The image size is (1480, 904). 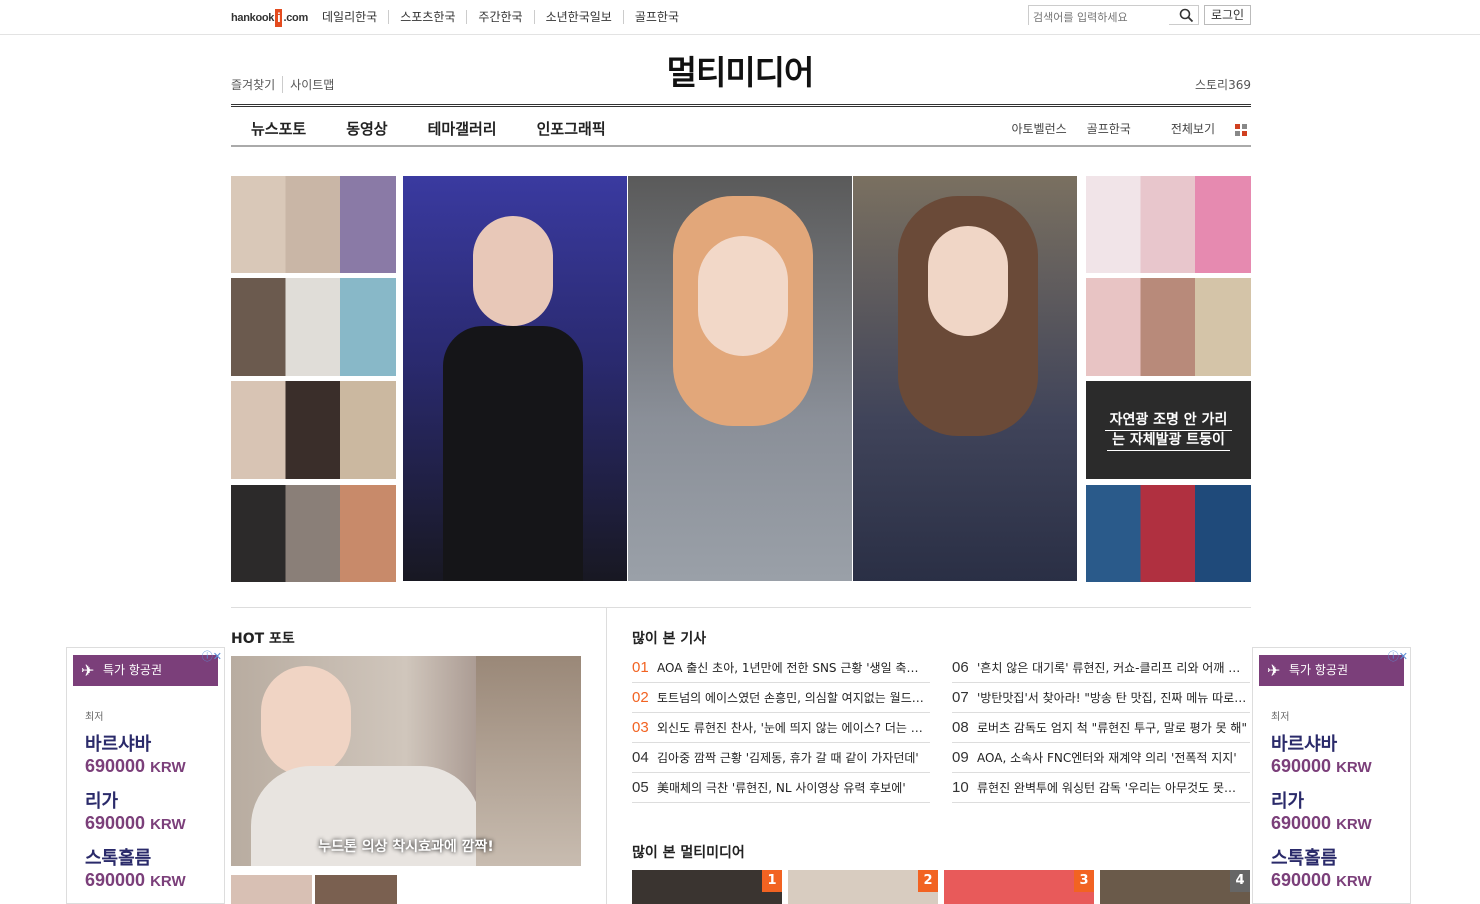 I want to click on article-row: 03 외신도 류현진 찬사, '눈에 띄지 않는 에이스? 더는 아니다', so click(x=781, y=728).